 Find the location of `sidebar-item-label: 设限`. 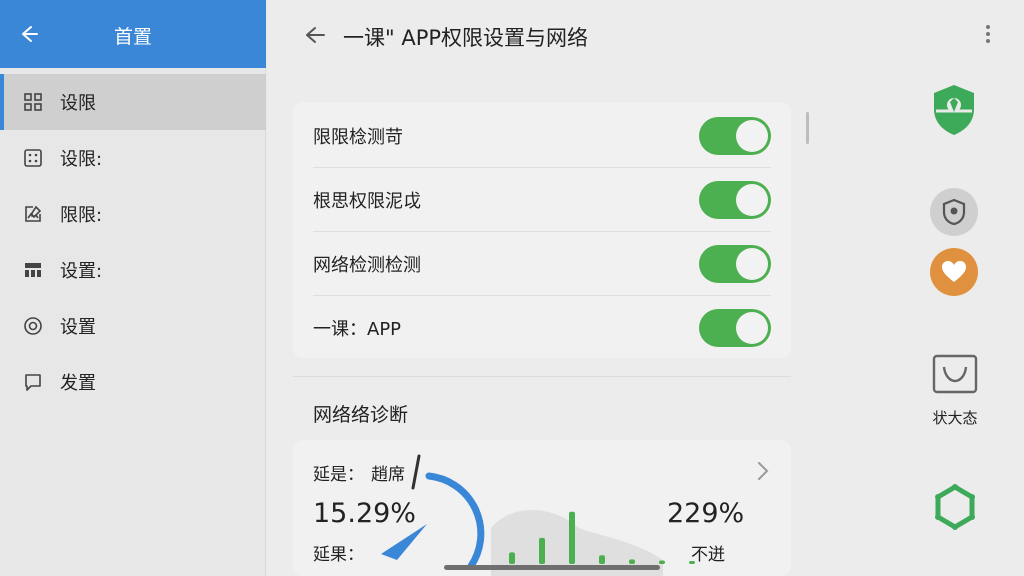

sidebar-item-label: 设限 is located at coordinates (78, 103).